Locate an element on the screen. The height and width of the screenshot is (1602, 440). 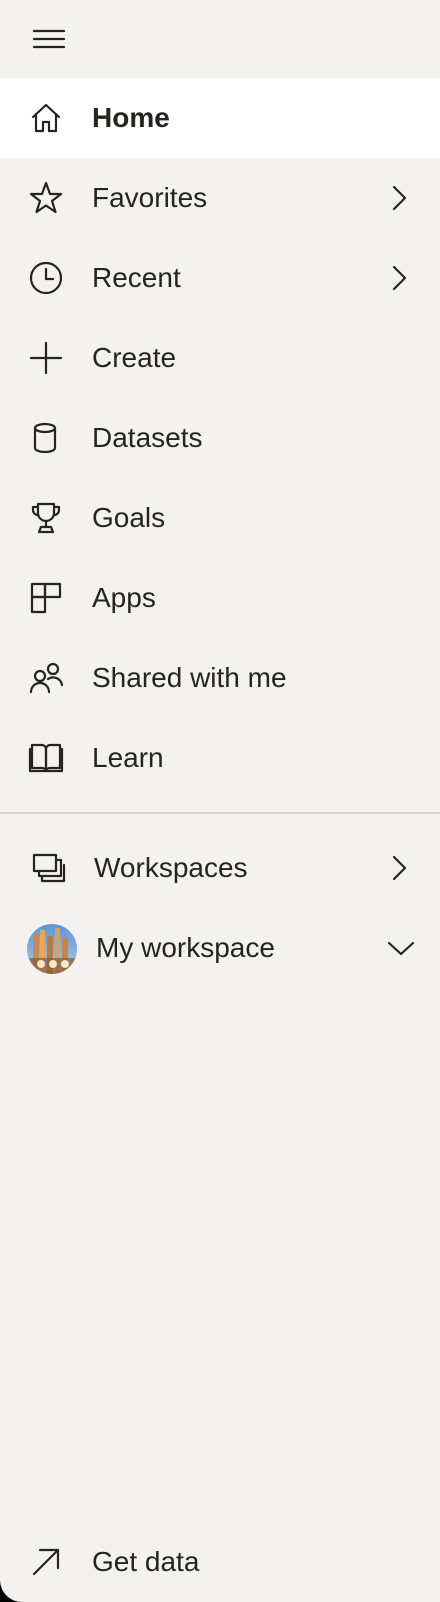
trophy-icon is located at coordinates (46, 518).